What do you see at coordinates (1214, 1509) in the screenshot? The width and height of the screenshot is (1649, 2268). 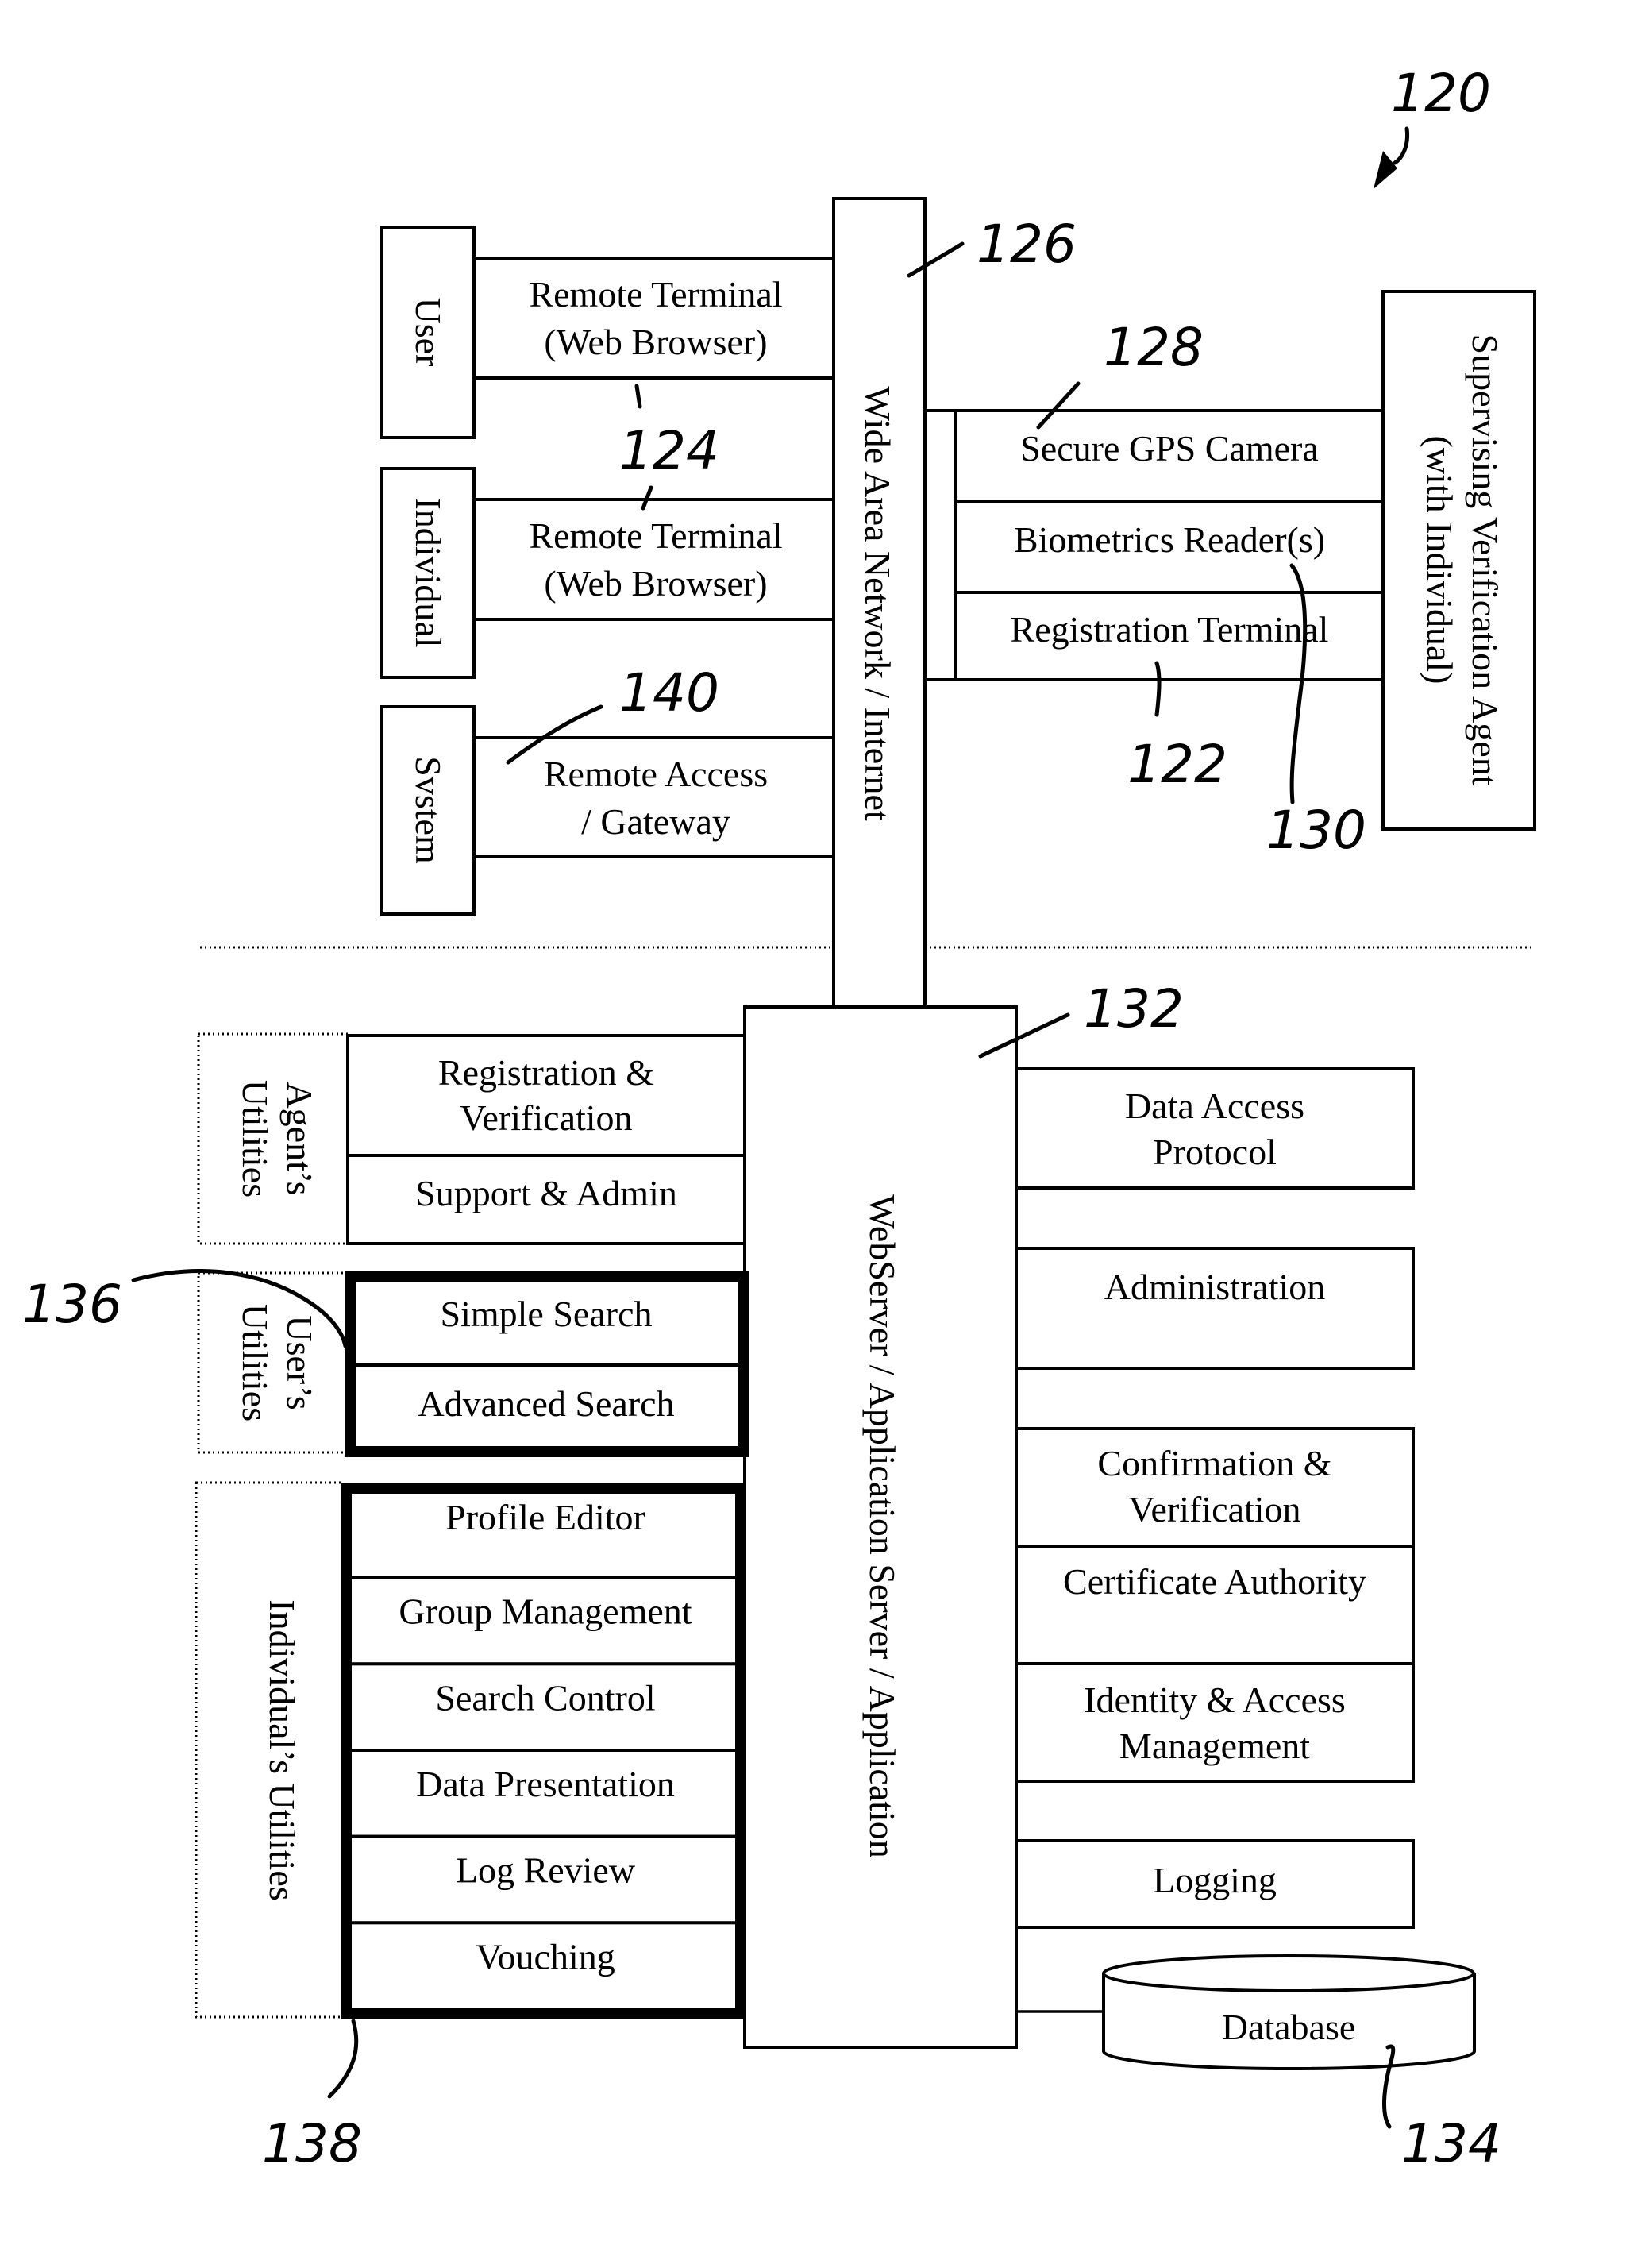 I see `service-confirmation-line2: Verification` at bounding box center [1214, 1509].